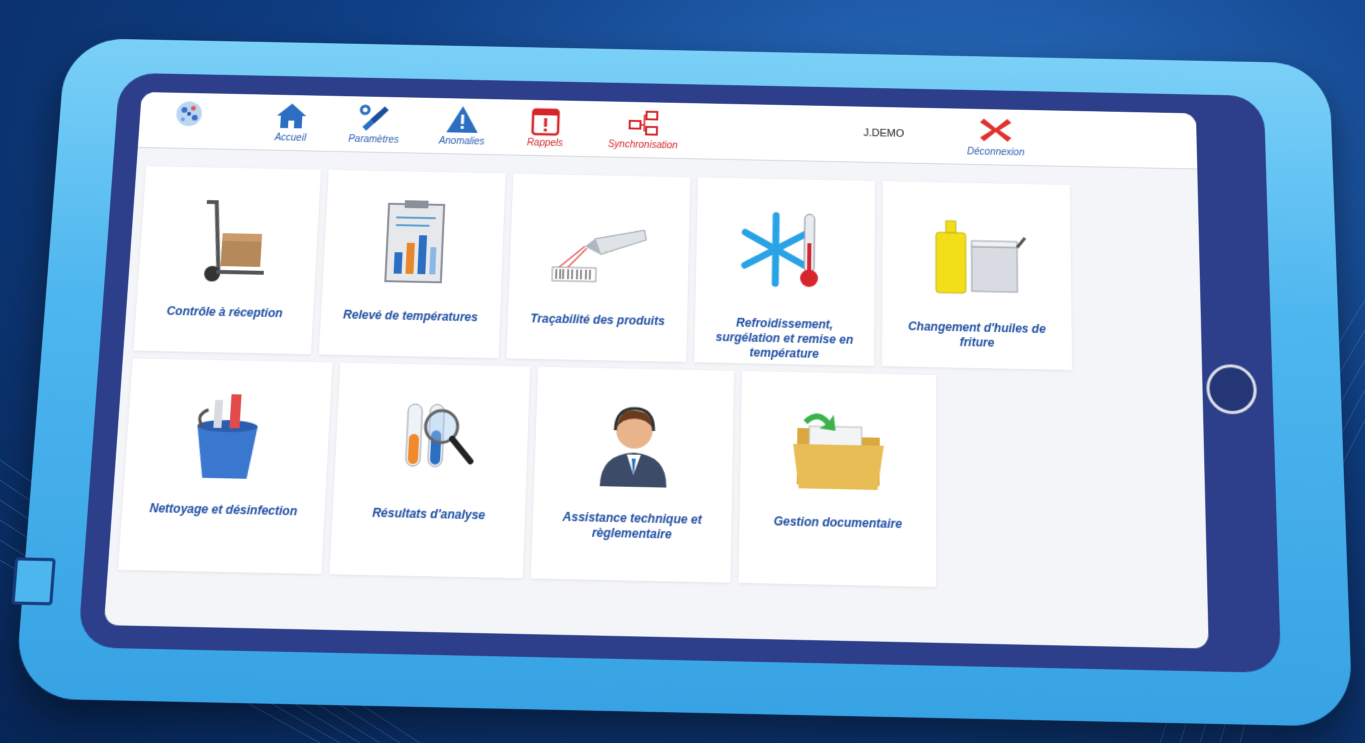 The height and width of the screenshot is (743, 1365). I want to click on home-icon, so click(291, 116).